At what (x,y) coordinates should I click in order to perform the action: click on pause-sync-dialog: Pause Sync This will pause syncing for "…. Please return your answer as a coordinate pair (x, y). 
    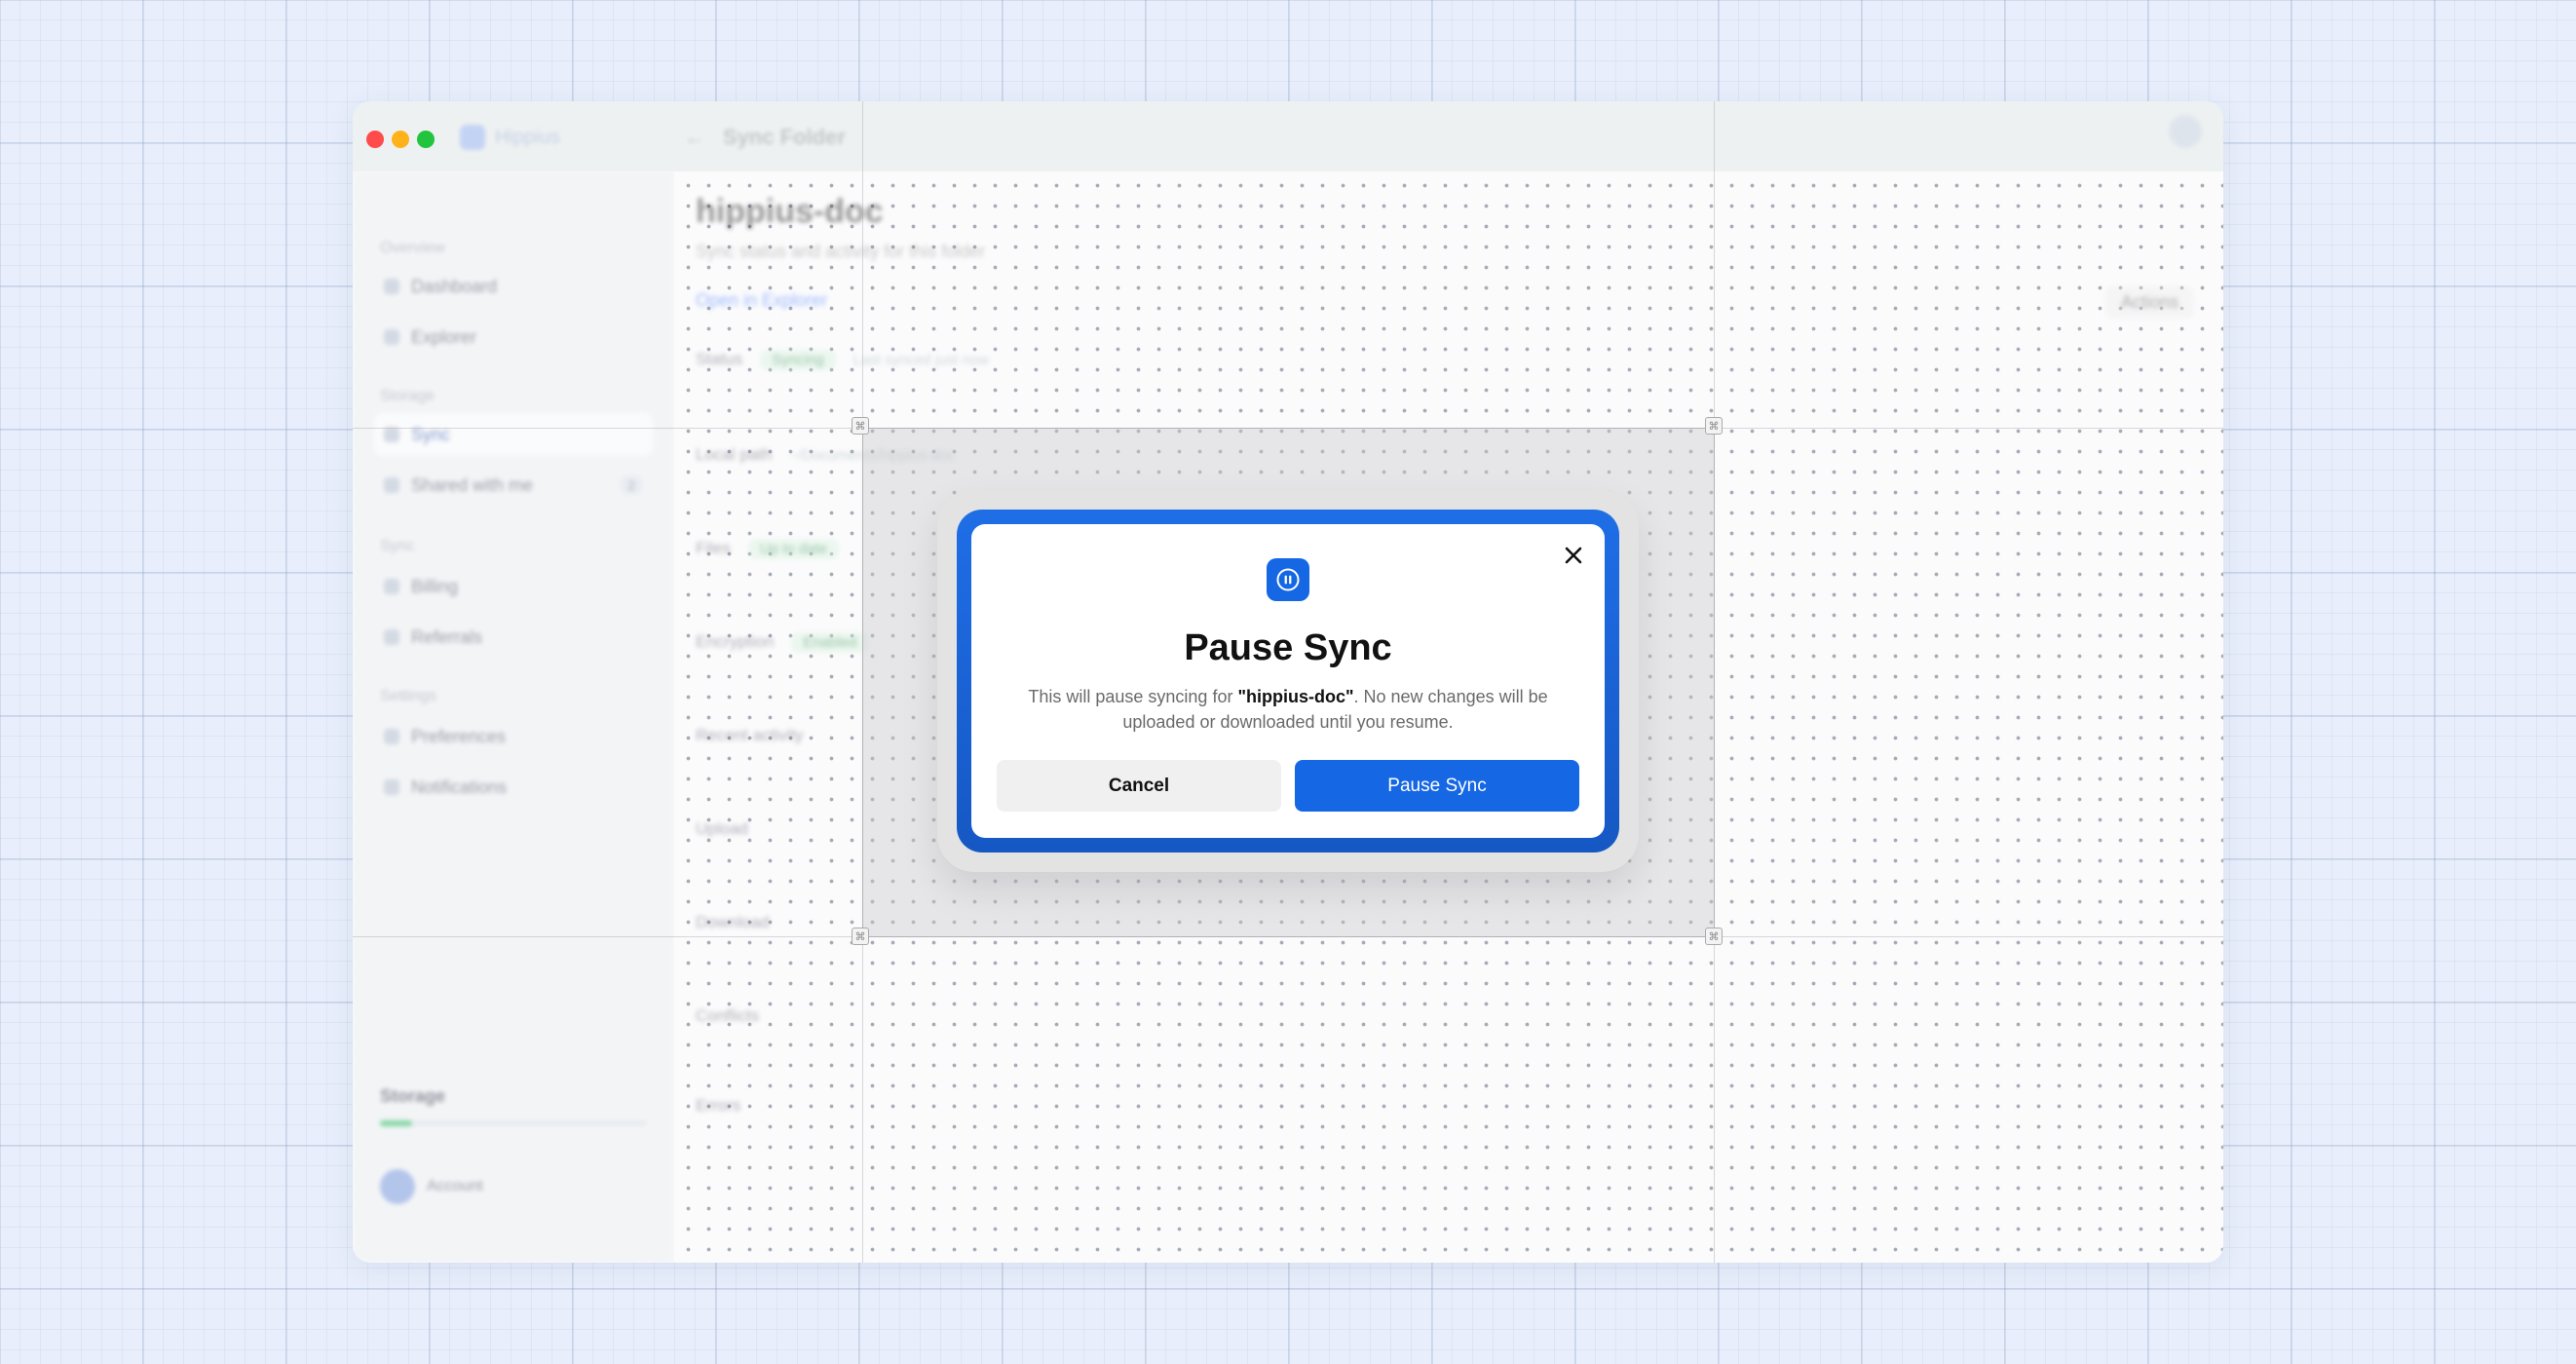
    Looking at the image, I should click on (1288, 681).